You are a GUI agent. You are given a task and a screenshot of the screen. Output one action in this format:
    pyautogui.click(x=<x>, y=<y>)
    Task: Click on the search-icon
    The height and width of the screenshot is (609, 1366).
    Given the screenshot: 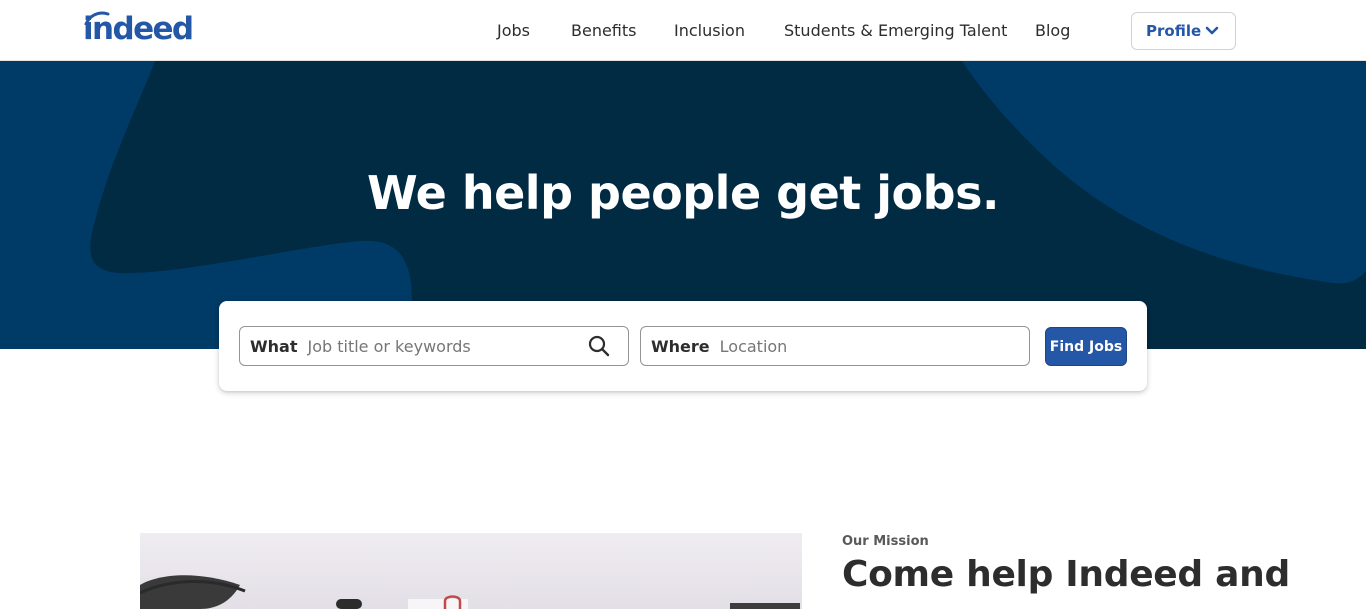 What is the action you would take?
    pyautogui.click(x=599, y=346)
    